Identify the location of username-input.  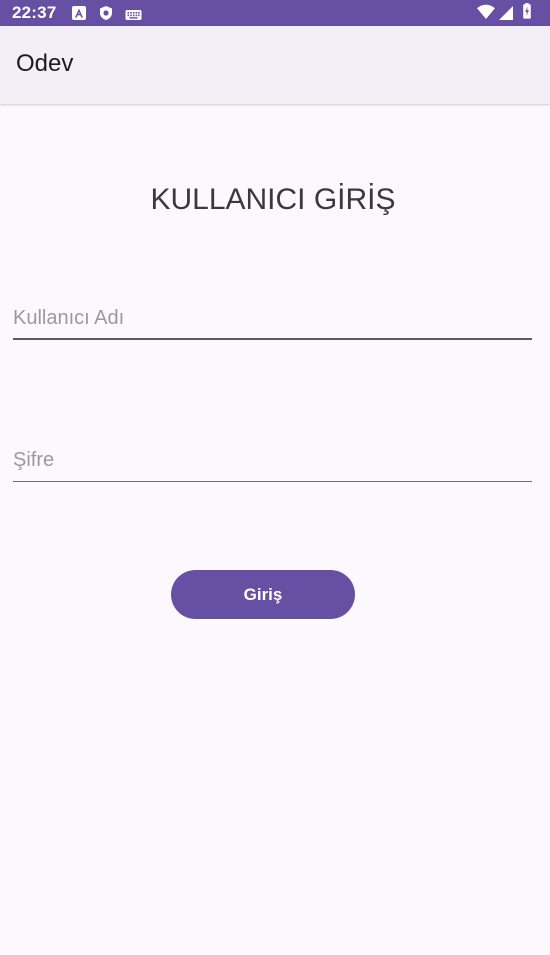
(272, 318).